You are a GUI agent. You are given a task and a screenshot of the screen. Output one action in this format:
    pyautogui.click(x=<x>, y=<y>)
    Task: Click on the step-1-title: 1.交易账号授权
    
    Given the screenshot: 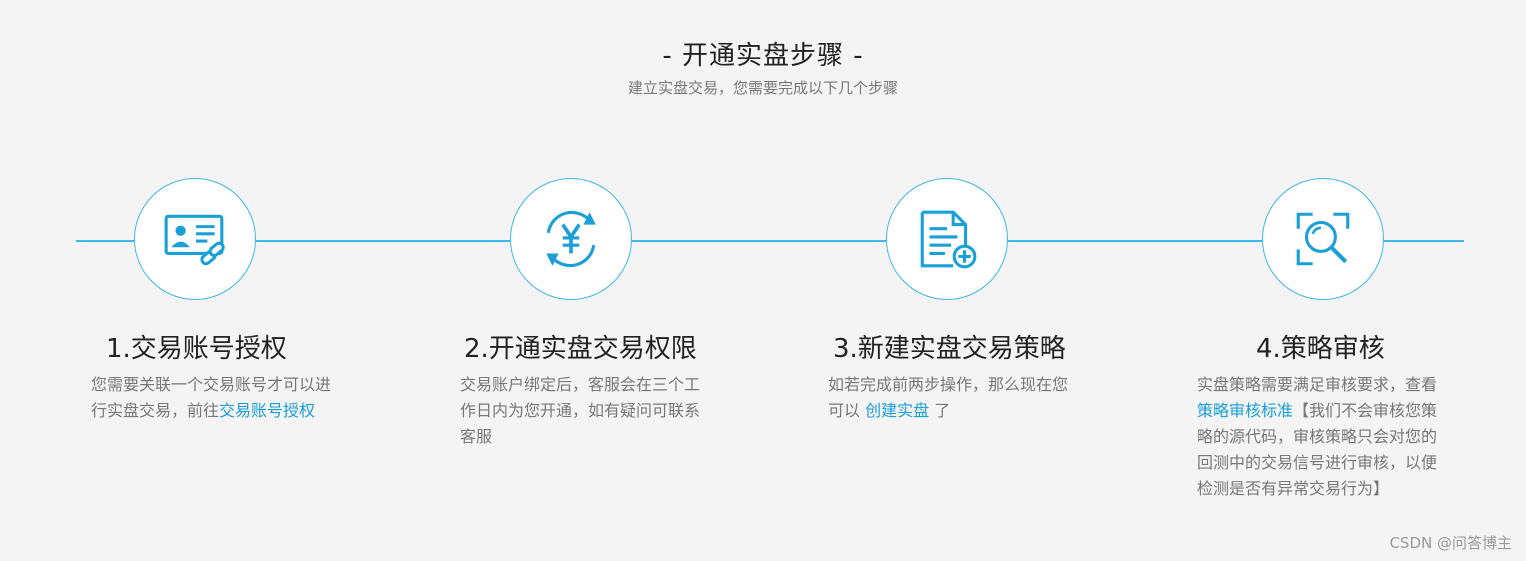 What is the action you would take?
    pyautogui.click(x=196, y=349)
    